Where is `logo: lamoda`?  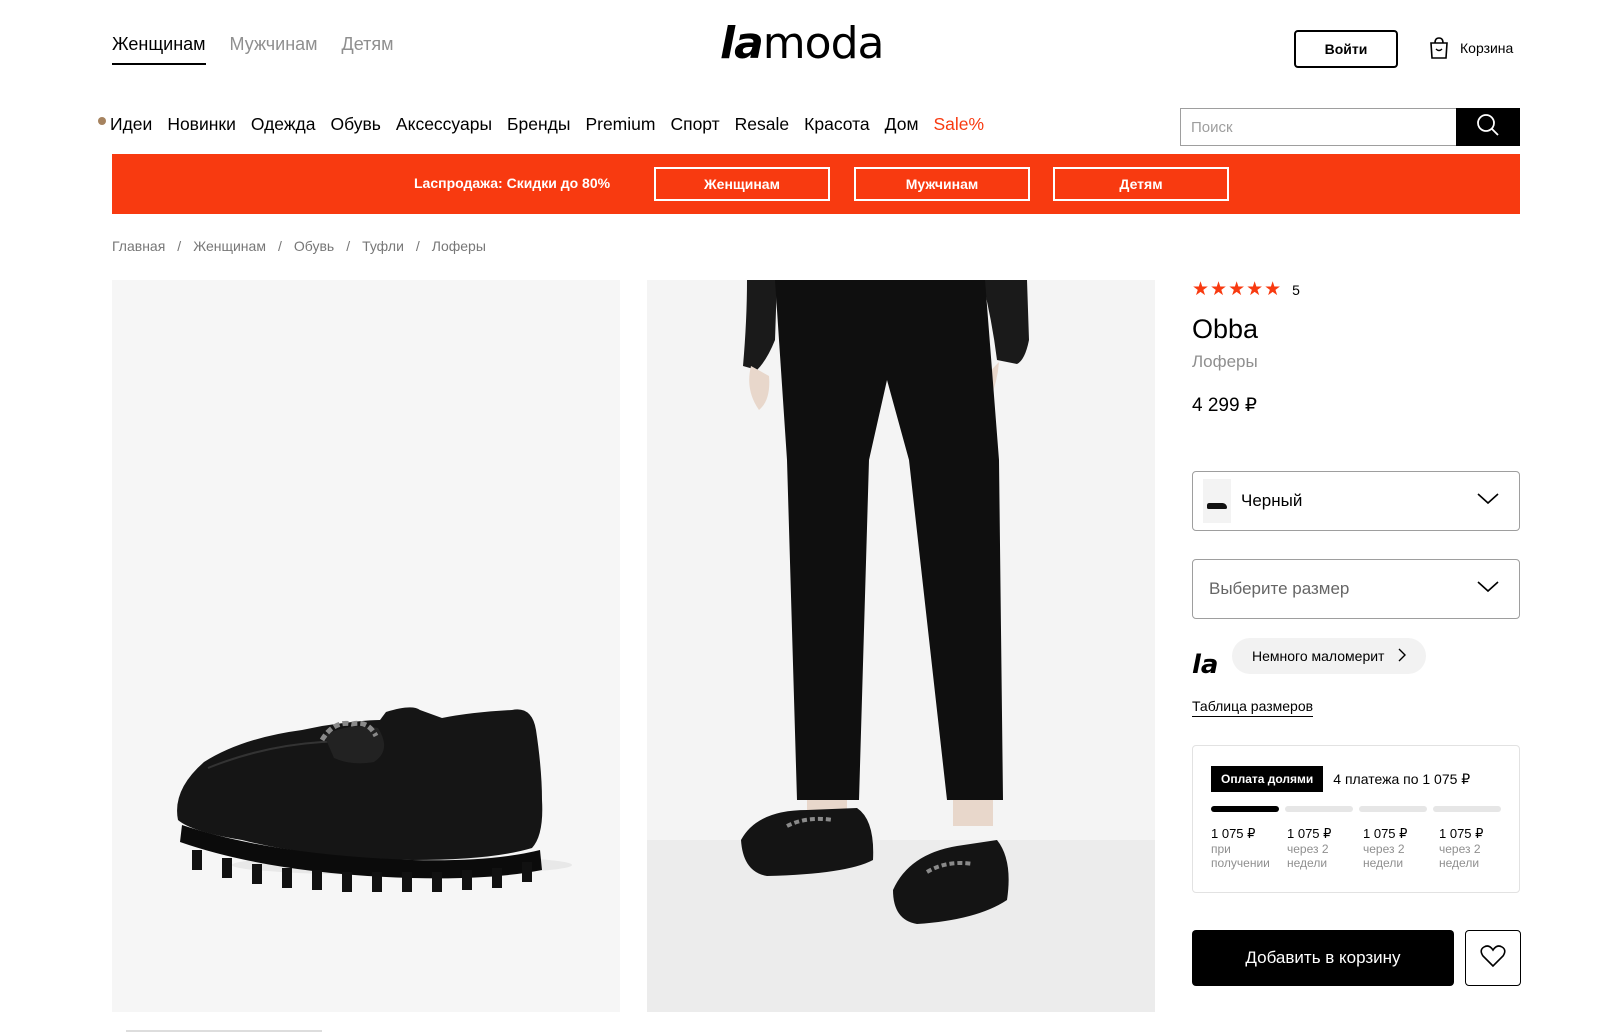 logo: lamoda is located at coordinates (802, 43).